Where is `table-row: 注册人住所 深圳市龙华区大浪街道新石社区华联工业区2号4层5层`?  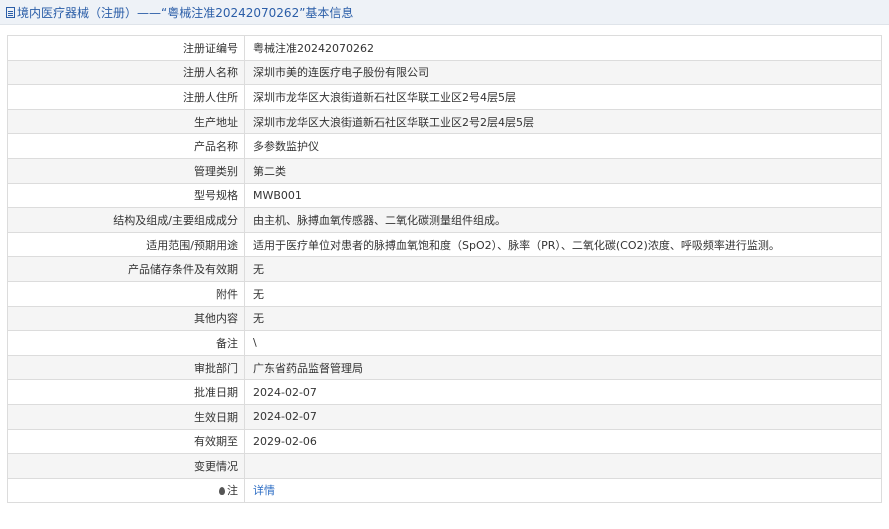 table-row: 注册人住所 深圳市龙华区大浪街道新石社区华联工业区2号4层5层 is located at coordinates (444, 97).